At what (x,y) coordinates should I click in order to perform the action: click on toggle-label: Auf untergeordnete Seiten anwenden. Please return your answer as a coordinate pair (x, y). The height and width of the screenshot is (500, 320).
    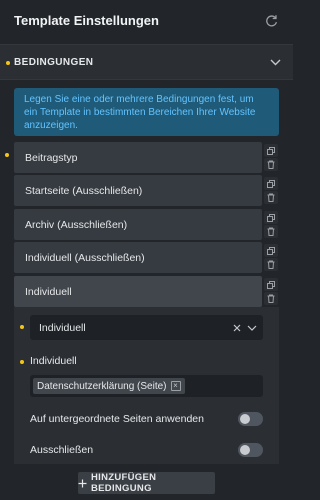
    Looking at the image, I should click on (117, 419).